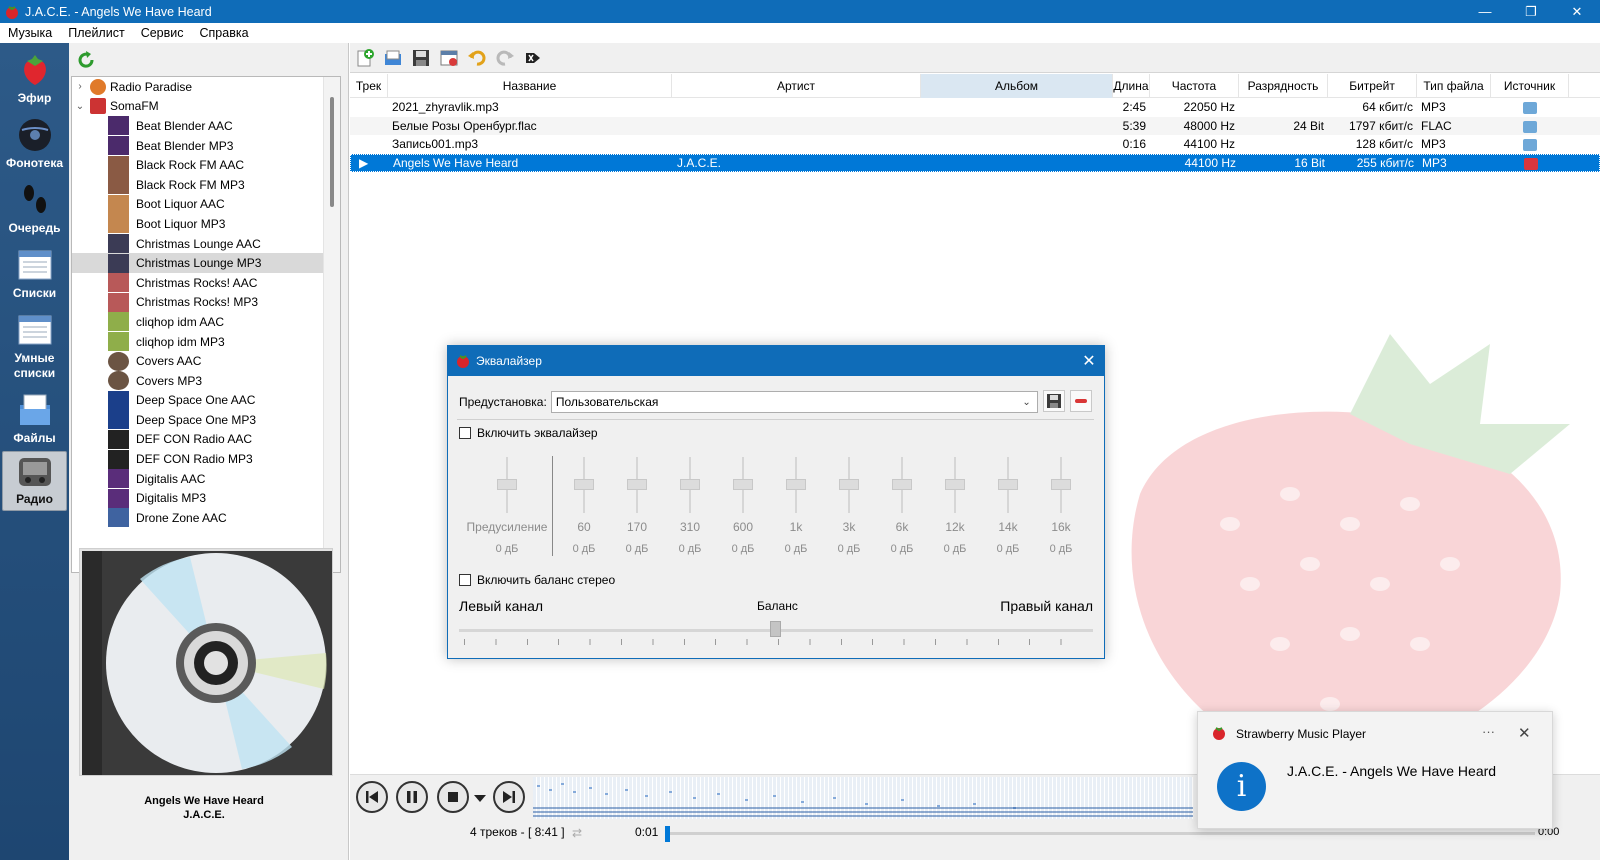 The image size is (1600, 860). I want to click on menu-music: Музыка, so click(30, 33).